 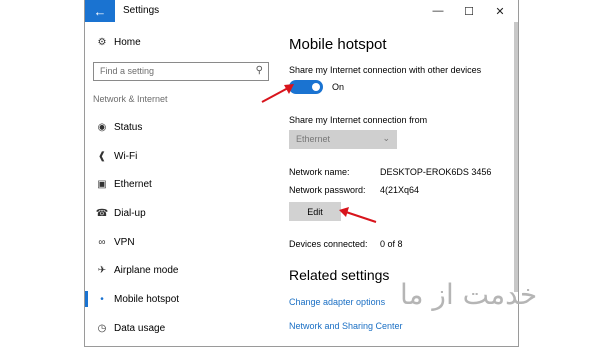 What do you see at coordinates (147, 299) in the screenshot?
I see `sidebar-item-label: Mobile hotspot` at bounding box center [147, 299].